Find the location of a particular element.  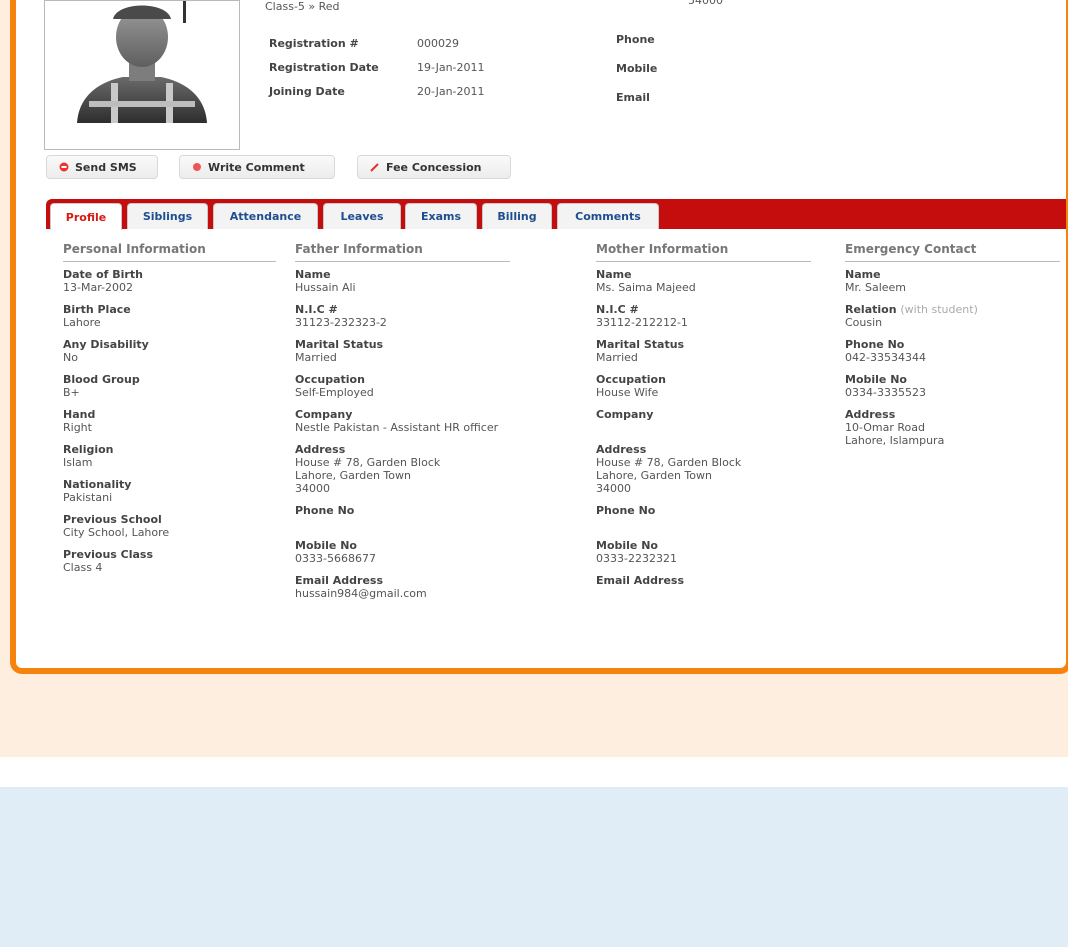

field-value: Lahore is located at coordinates (82, 322).